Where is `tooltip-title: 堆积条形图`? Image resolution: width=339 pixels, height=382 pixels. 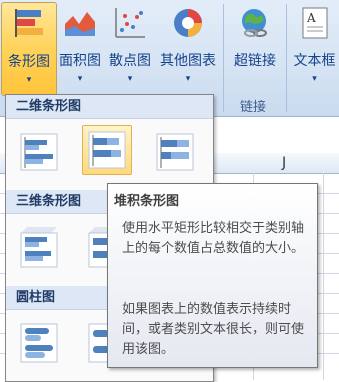
tooltip-title: 堆积条形图 is located at coordinates (147, 201).